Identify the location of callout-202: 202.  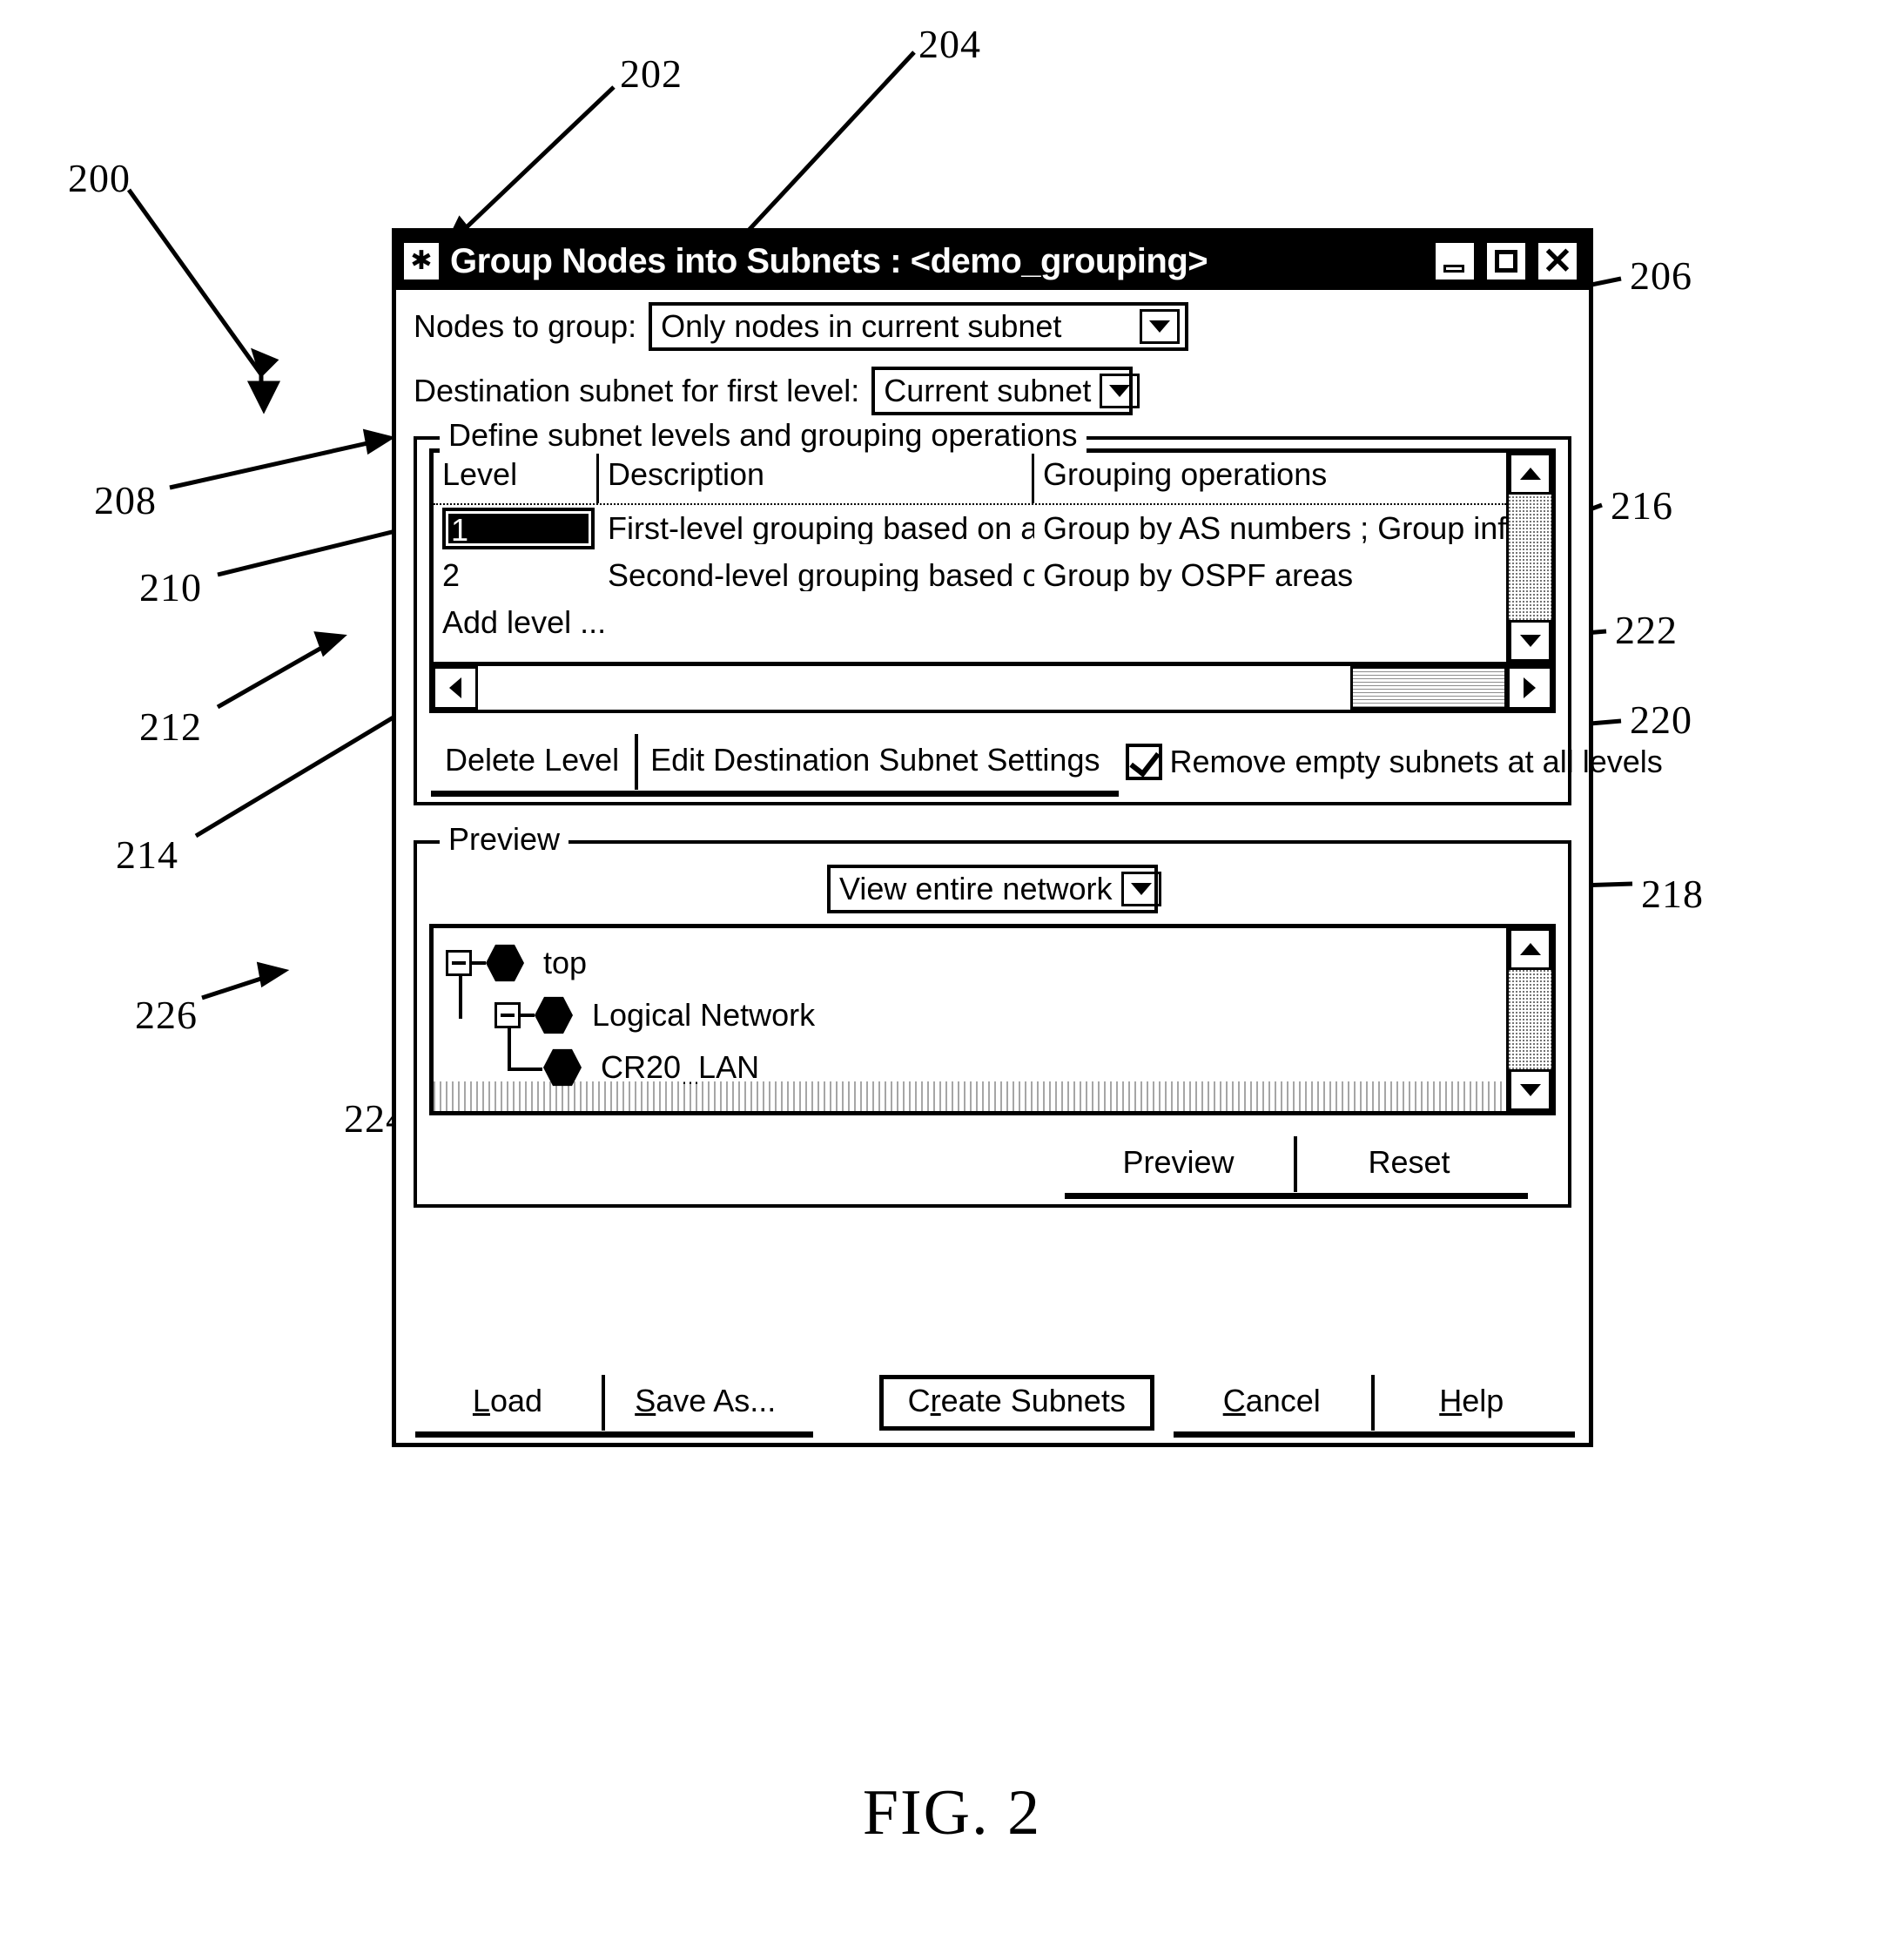
(651, 73).